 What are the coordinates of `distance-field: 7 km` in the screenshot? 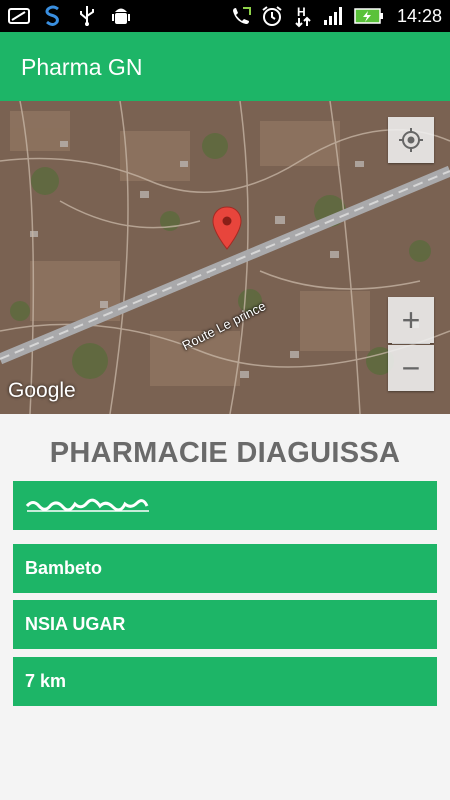 It's located at (225, 681).